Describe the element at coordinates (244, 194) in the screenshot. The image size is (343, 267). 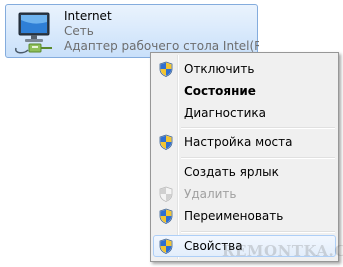
I see `menu-item-delete: Удалить` at that location.